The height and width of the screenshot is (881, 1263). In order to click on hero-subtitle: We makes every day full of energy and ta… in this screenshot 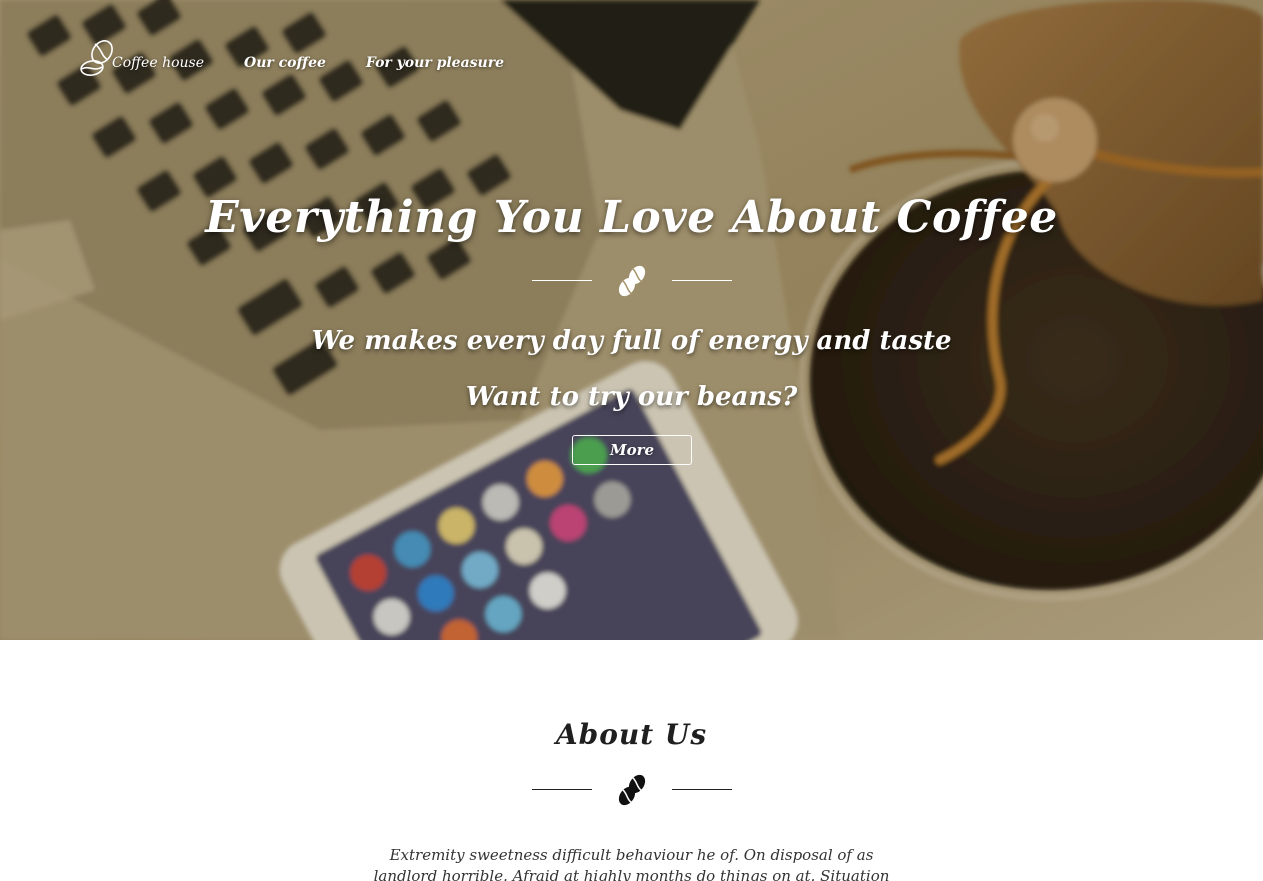, I will do `click(631, 341)`.